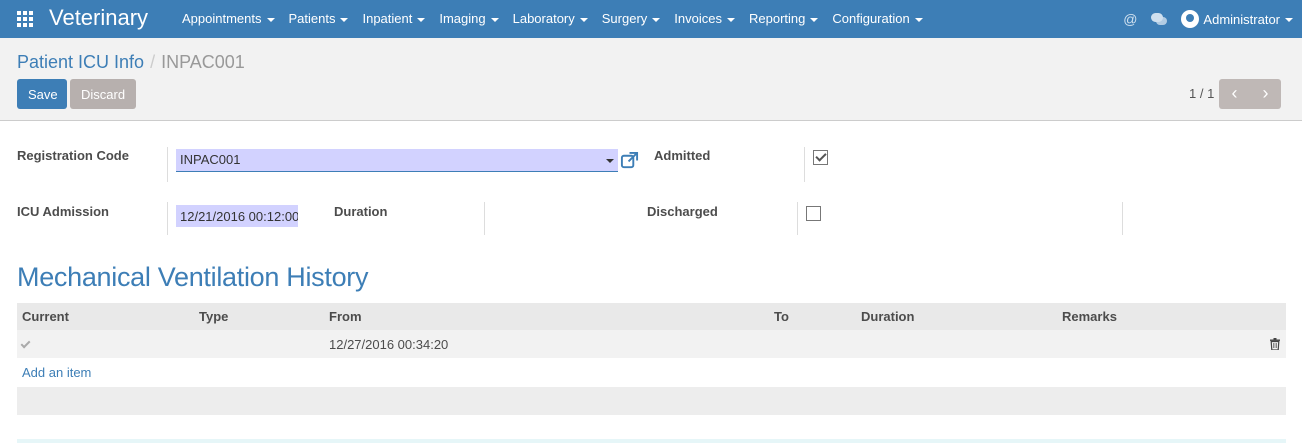 This screenshot has width=1302, height=443. Describe the element at coordinates (63, 211) in the screenshot. I see `icu-admission-label: ICU Admission` at that location.